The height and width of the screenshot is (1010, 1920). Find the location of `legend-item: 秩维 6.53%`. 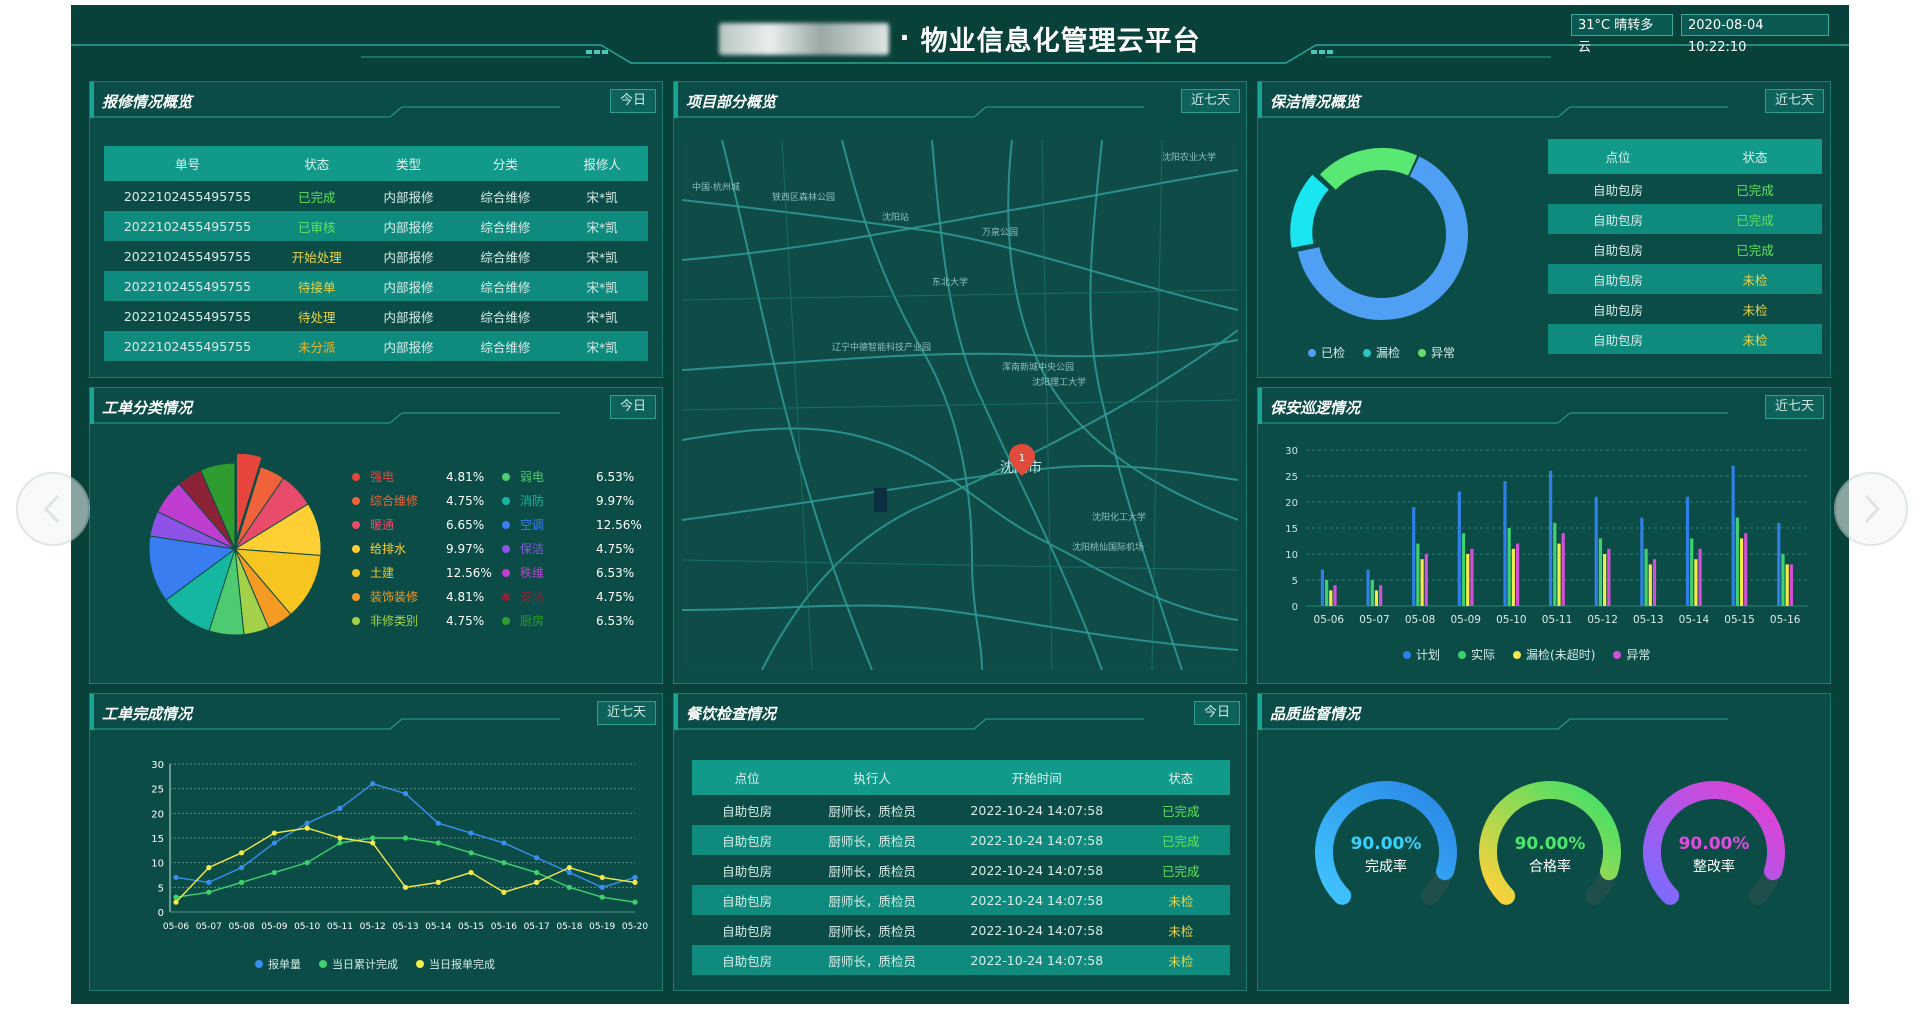

legend-item: 秩维 6.53% is located at coordinates (568, 572).